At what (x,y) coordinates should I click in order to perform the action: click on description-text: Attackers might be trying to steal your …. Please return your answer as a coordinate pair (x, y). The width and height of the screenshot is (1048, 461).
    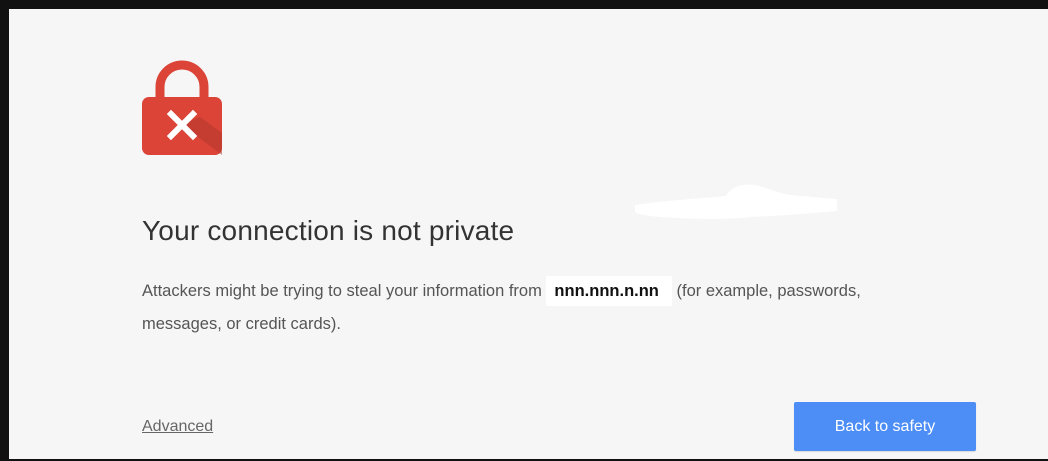
    Looking at the image, I should click on (342, 291).